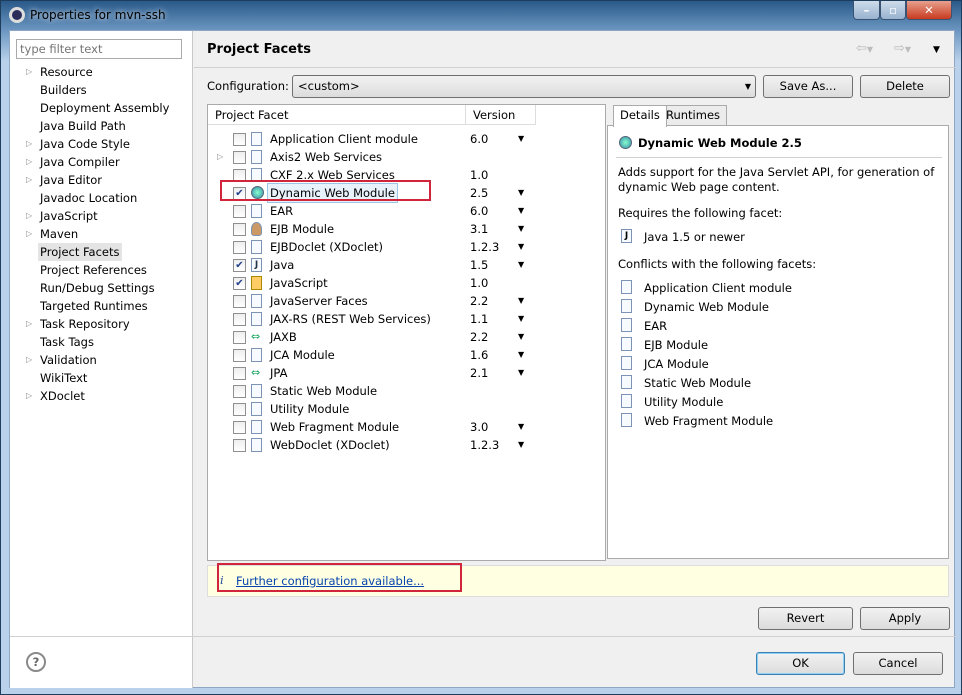  Describe the element at coordinates (693, 115) in the screenshot. I see `tab-runtimes: Runtimes` at that location.